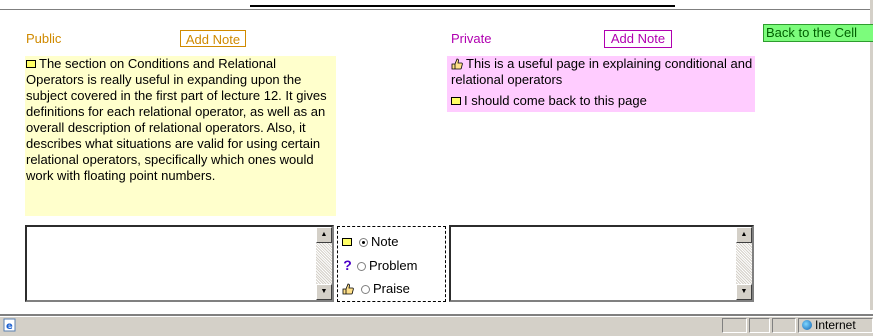 The height and width of the screenshot is (336, 873). What do you see at coordinates (365, 289) in the screenshot?
I see `praise-radio` at bounding box center [365, 289].